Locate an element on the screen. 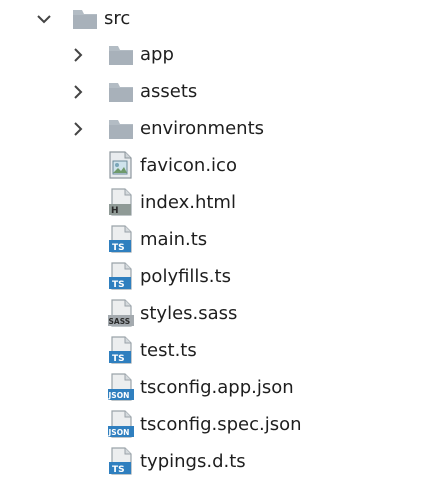 The image size is (443, 480). tree-item-label: favicon.ico is located at coordinates (188, 165).